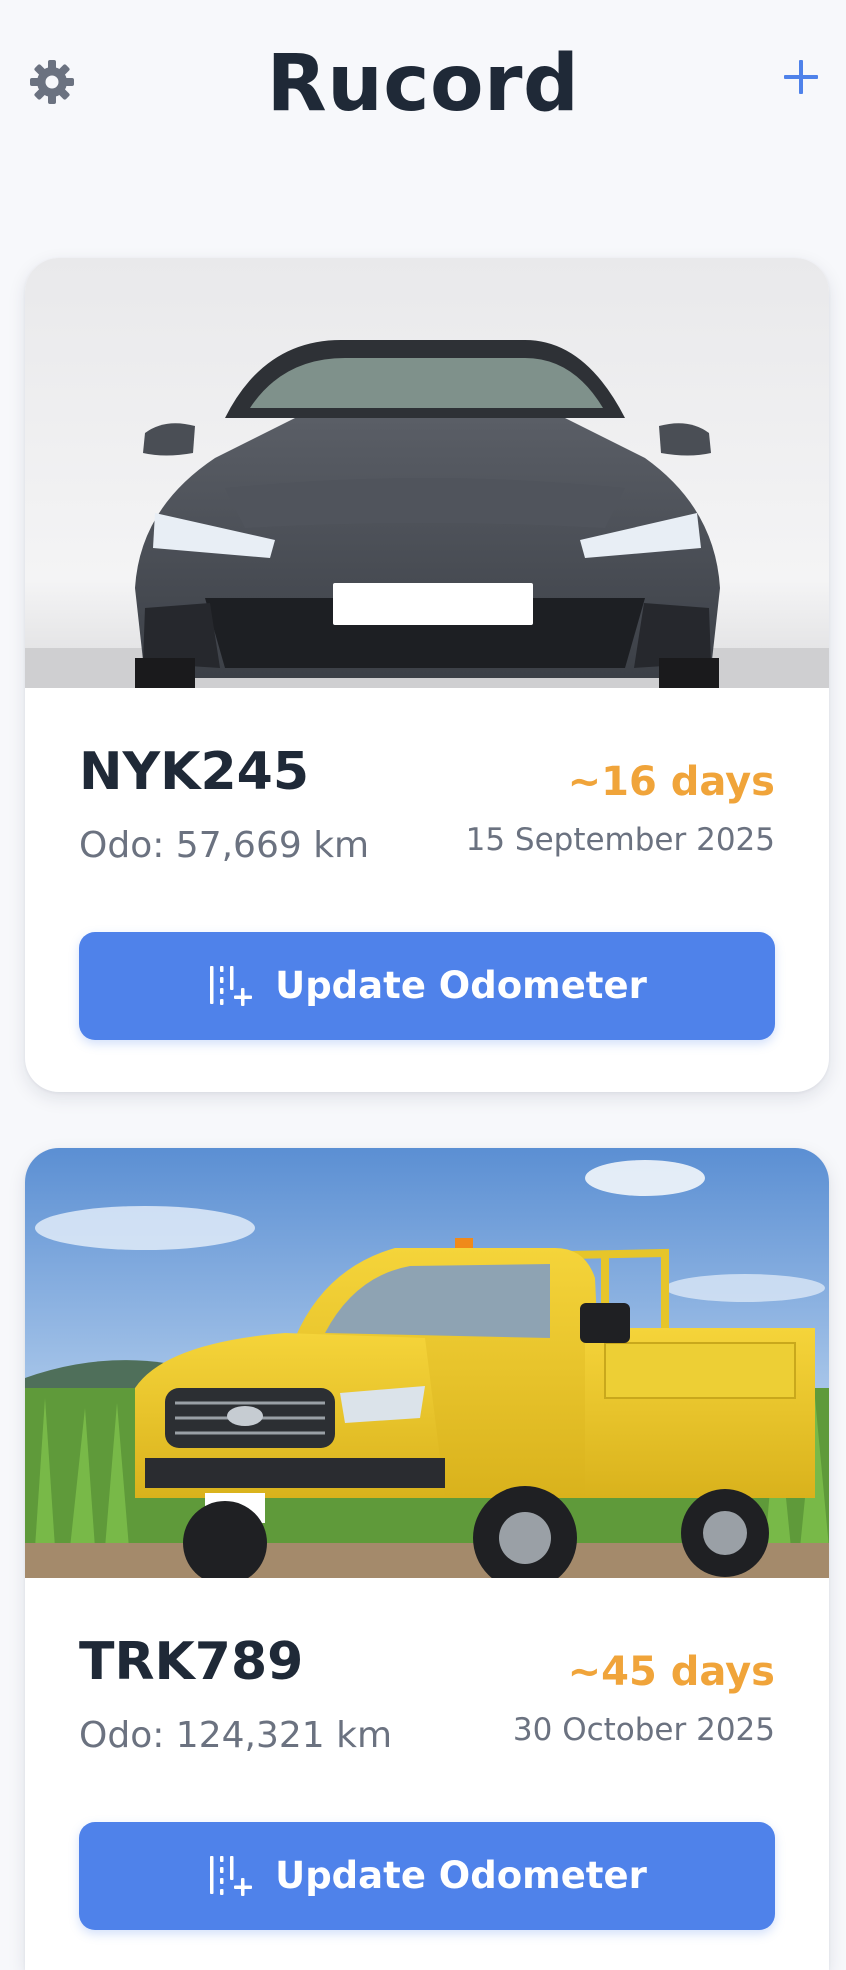 Image resolution: width=846 pixels, height=1970 pixels. What do you see at coordinates (191, 1662) in the screenshot?
I see `vehicle-plate: TRK789` at bounding box center [191, 1662].